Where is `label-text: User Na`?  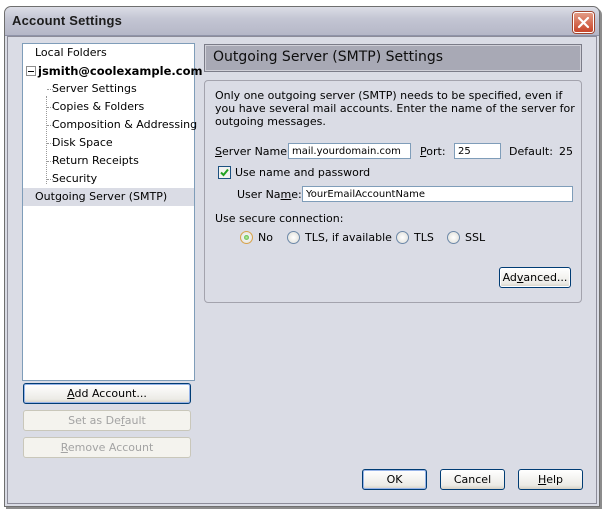 label-text: User Na is located at coordinates (259, 194).